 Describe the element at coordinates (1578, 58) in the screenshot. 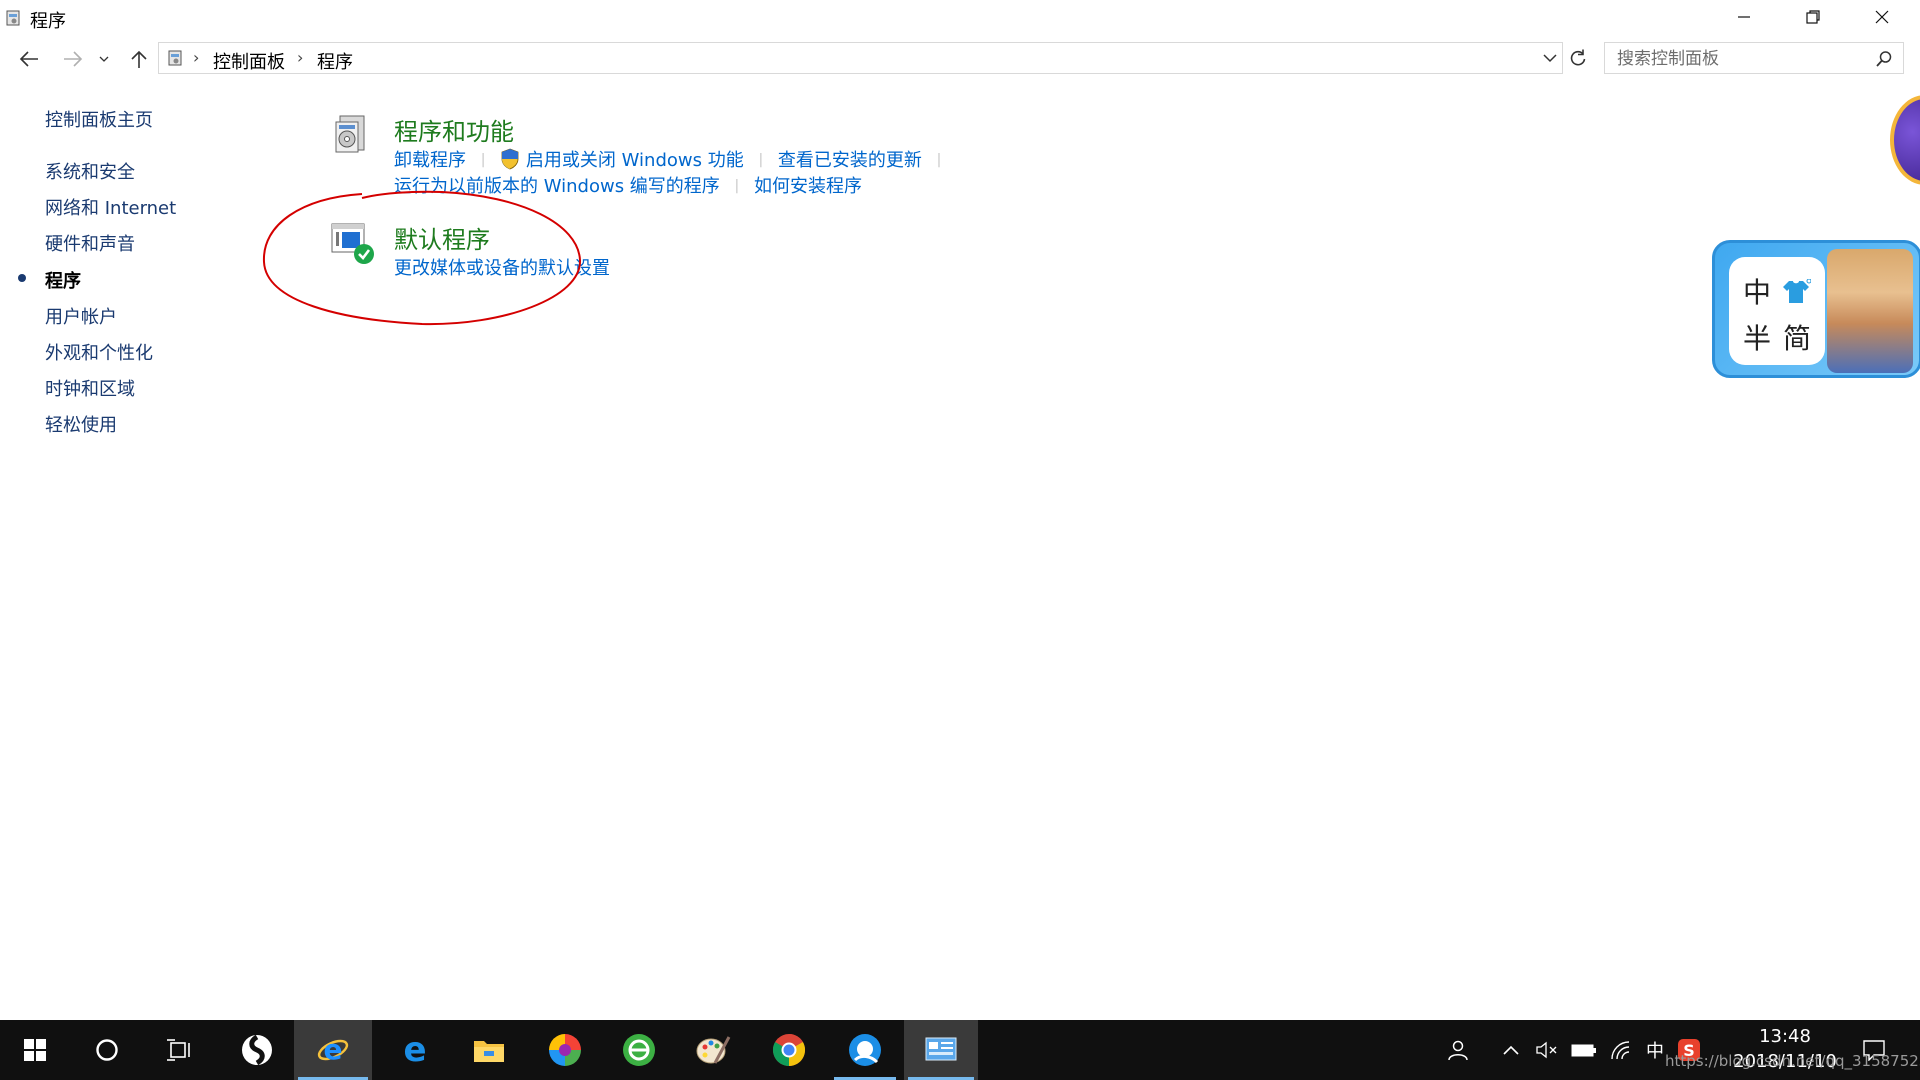

I see `refresh-icon` at that location.